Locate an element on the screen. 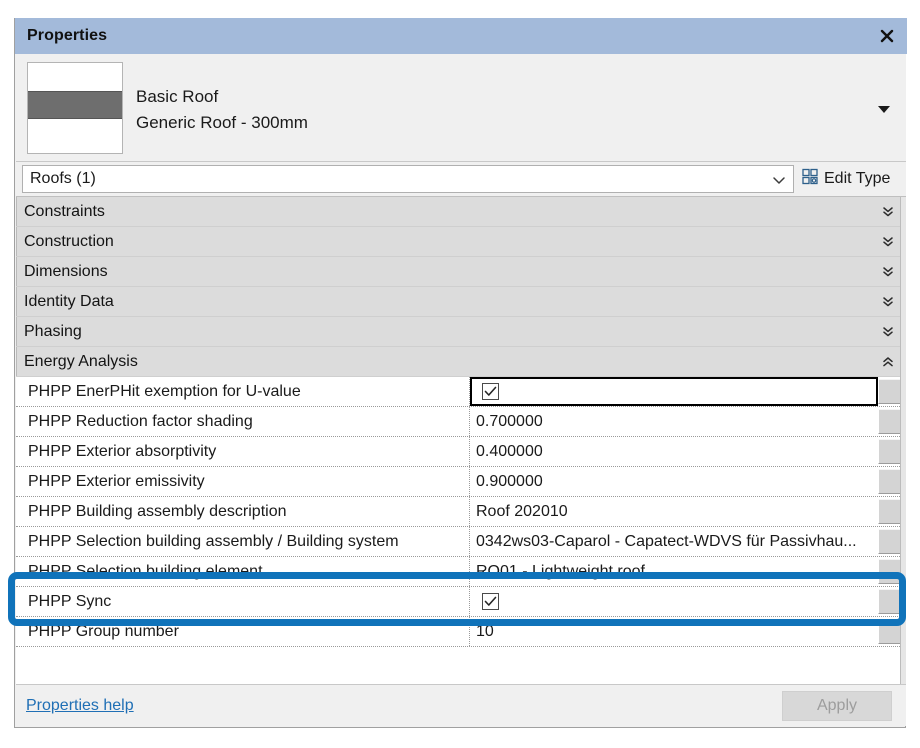 This screenshot has width=920, height=748. parameter-row: PHPP Exterior absorptivity 0.400000 is located at coordinates (461, 452).